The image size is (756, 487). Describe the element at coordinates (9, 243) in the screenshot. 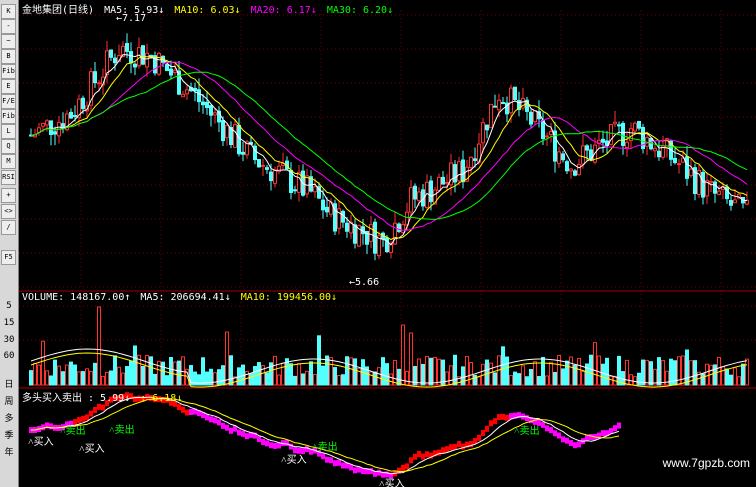

I see `left-toolbar: K - ~ B Fib E F/E Fib L Q M RSI + <> / F5 5 15 30 60 日周多季年` at that location.